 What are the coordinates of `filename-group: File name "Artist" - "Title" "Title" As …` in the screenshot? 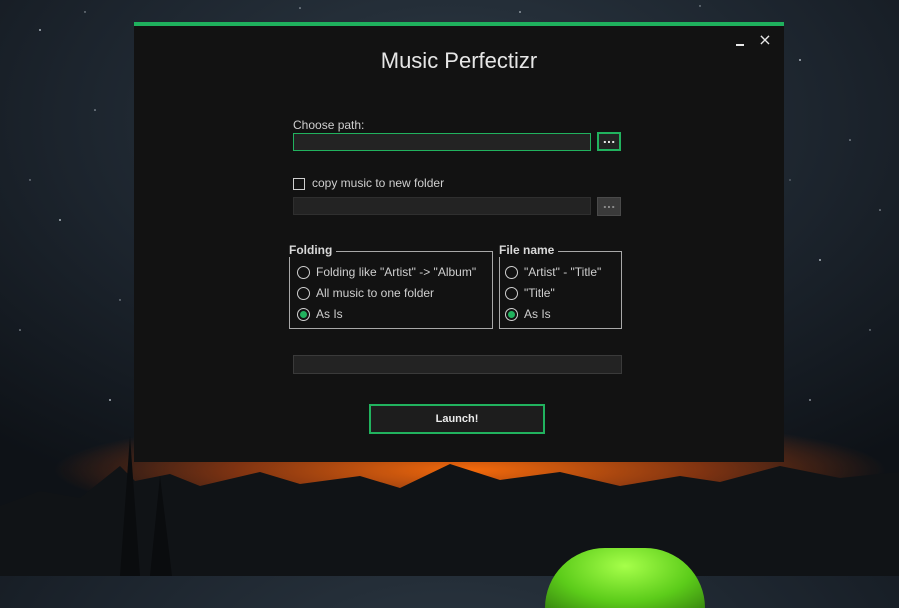 It's located at (560, 286).